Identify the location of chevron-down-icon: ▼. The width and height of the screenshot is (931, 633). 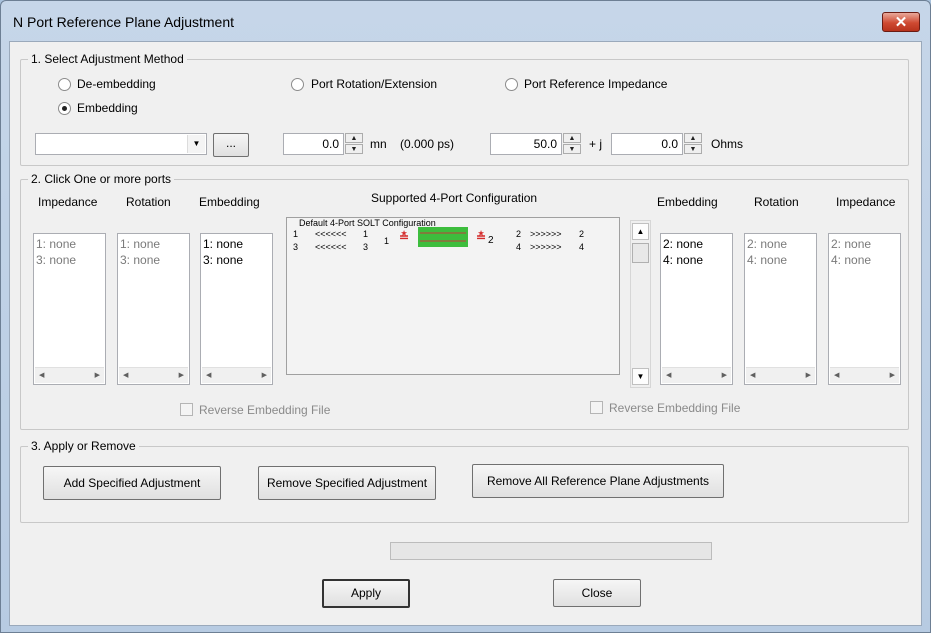
(196, 144).